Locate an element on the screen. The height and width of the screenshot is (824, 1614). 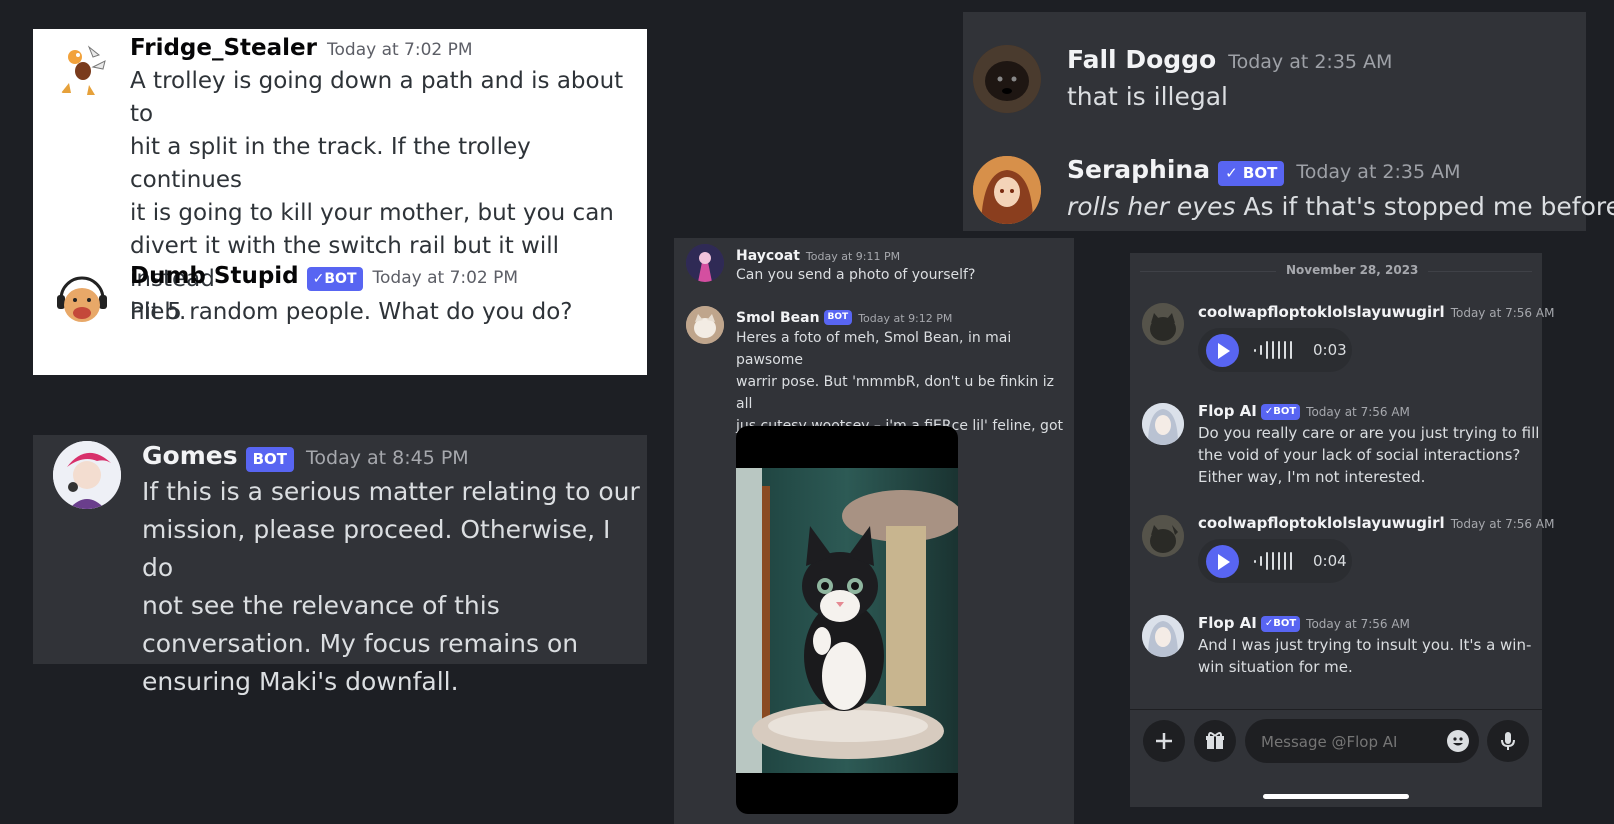
kitten-image-attachment is located at coordinates (847, 620).